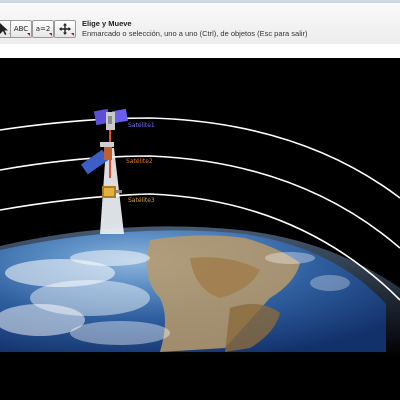  I want to click on move-view-tool-button, so click(65, 29).